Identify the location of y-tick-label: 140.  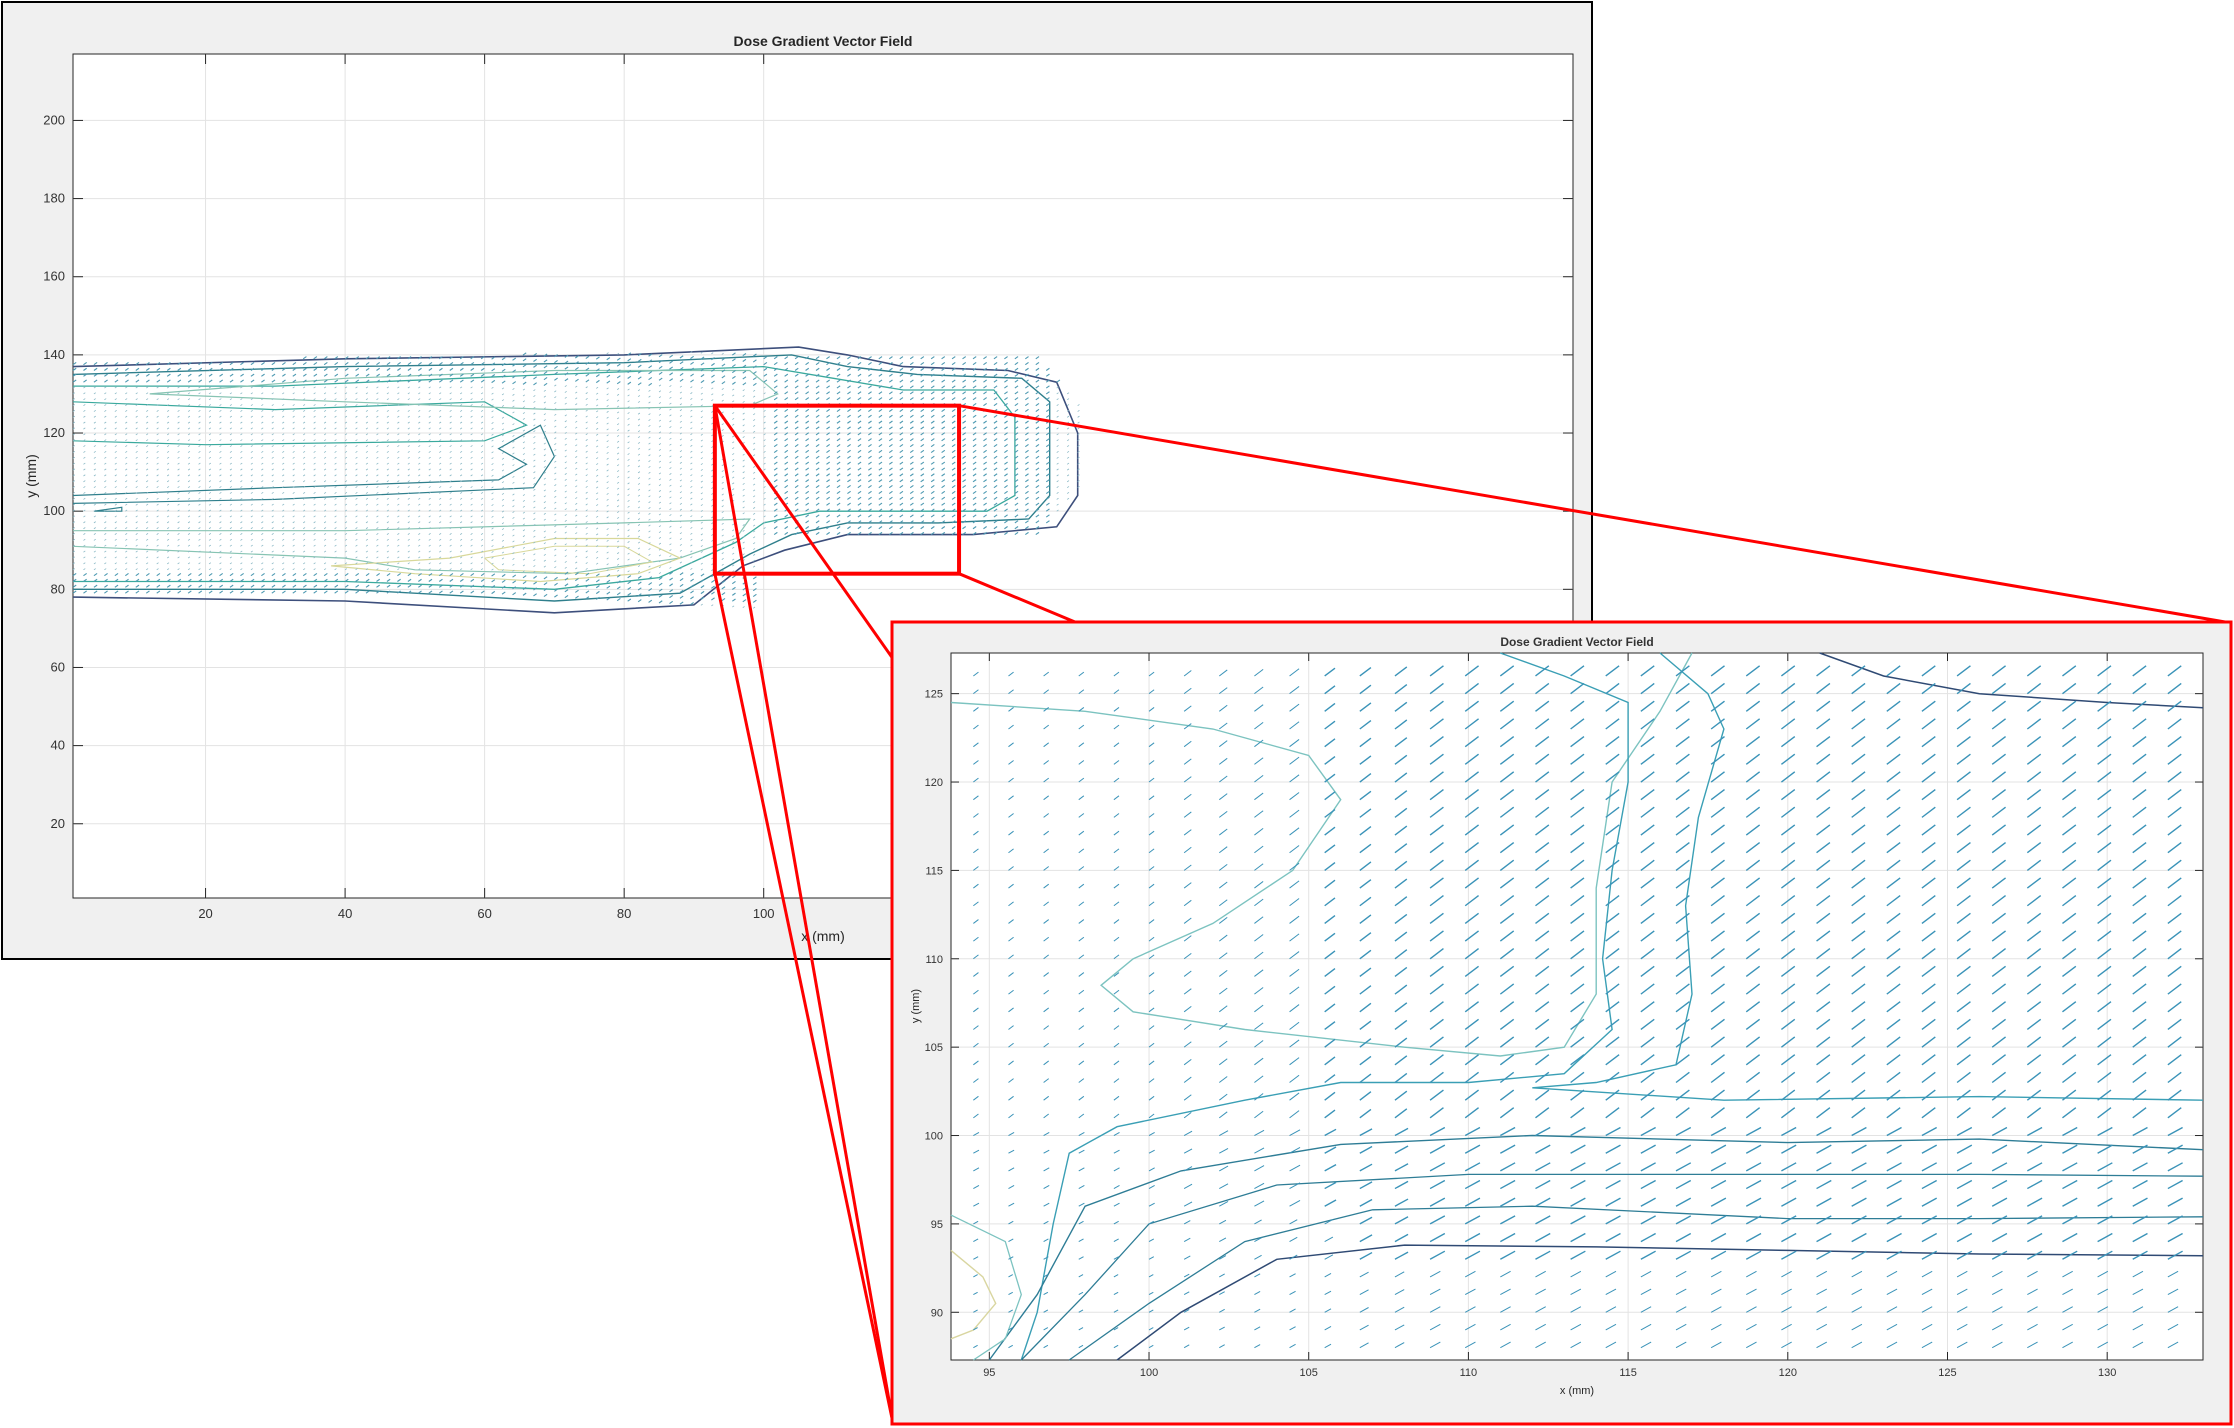
(54, 354).